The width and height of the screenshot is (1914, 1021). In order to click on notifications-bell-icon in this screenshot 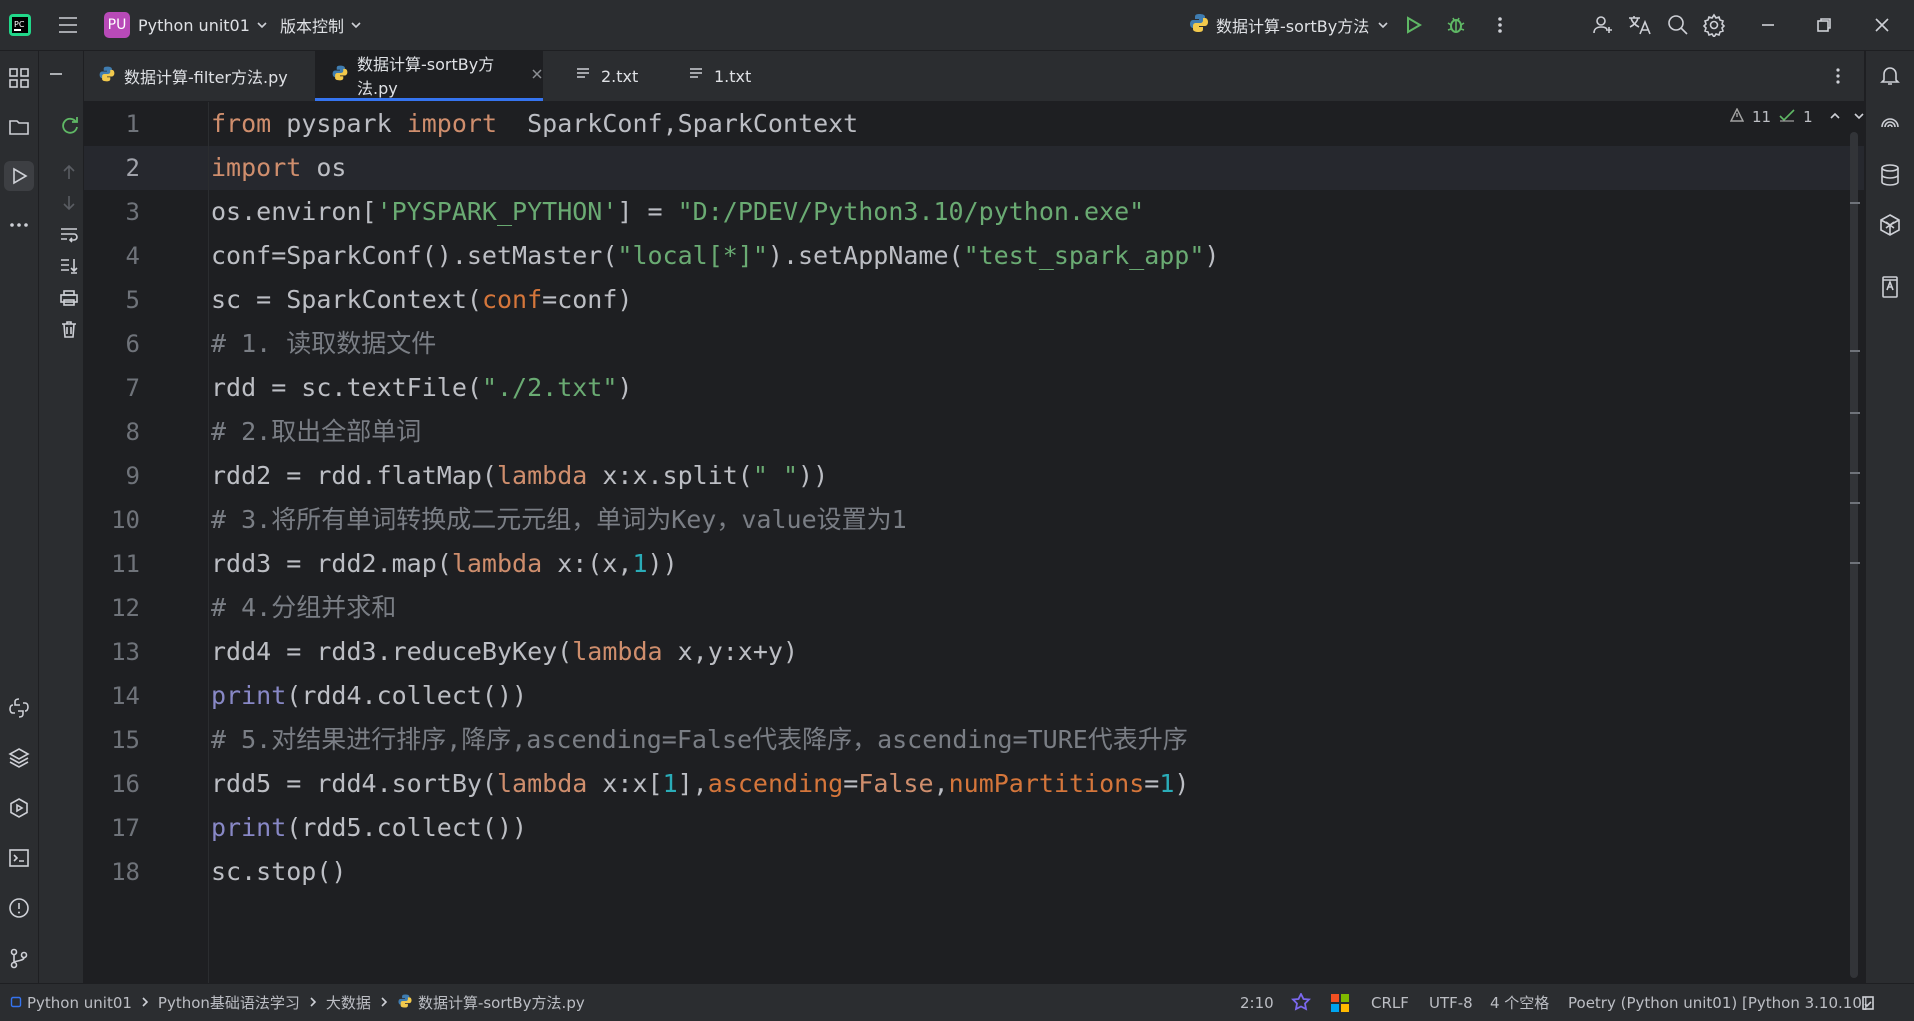, I will do `click(1890, 77)`.